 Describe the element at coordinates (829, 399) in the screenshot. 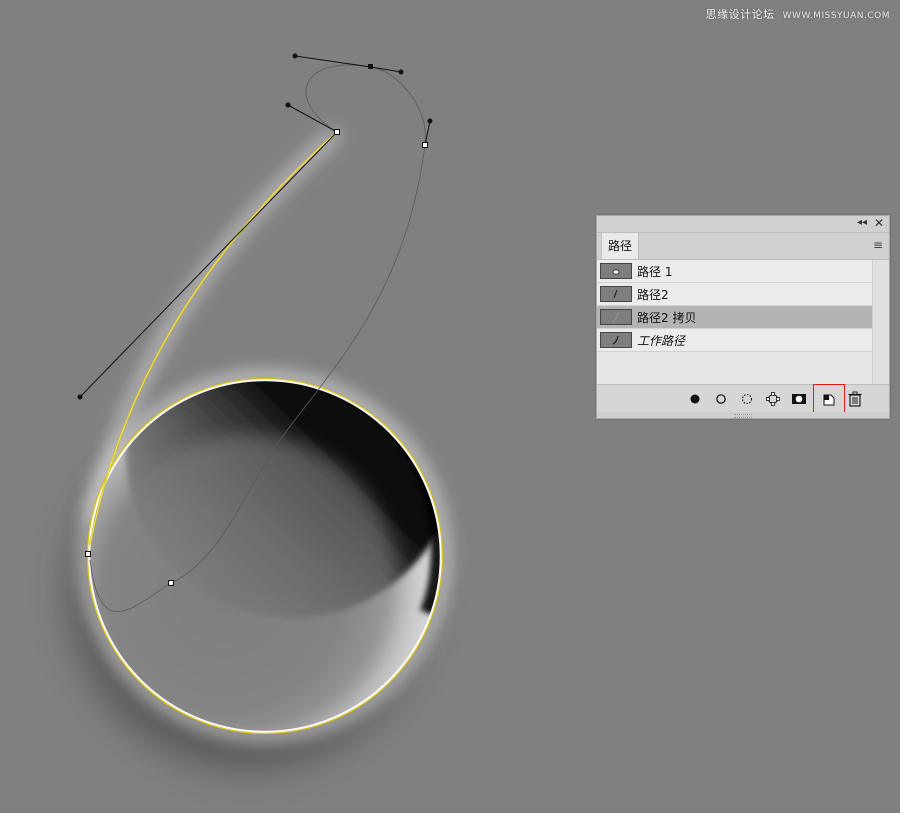

I see `new-path-icon` at that location.